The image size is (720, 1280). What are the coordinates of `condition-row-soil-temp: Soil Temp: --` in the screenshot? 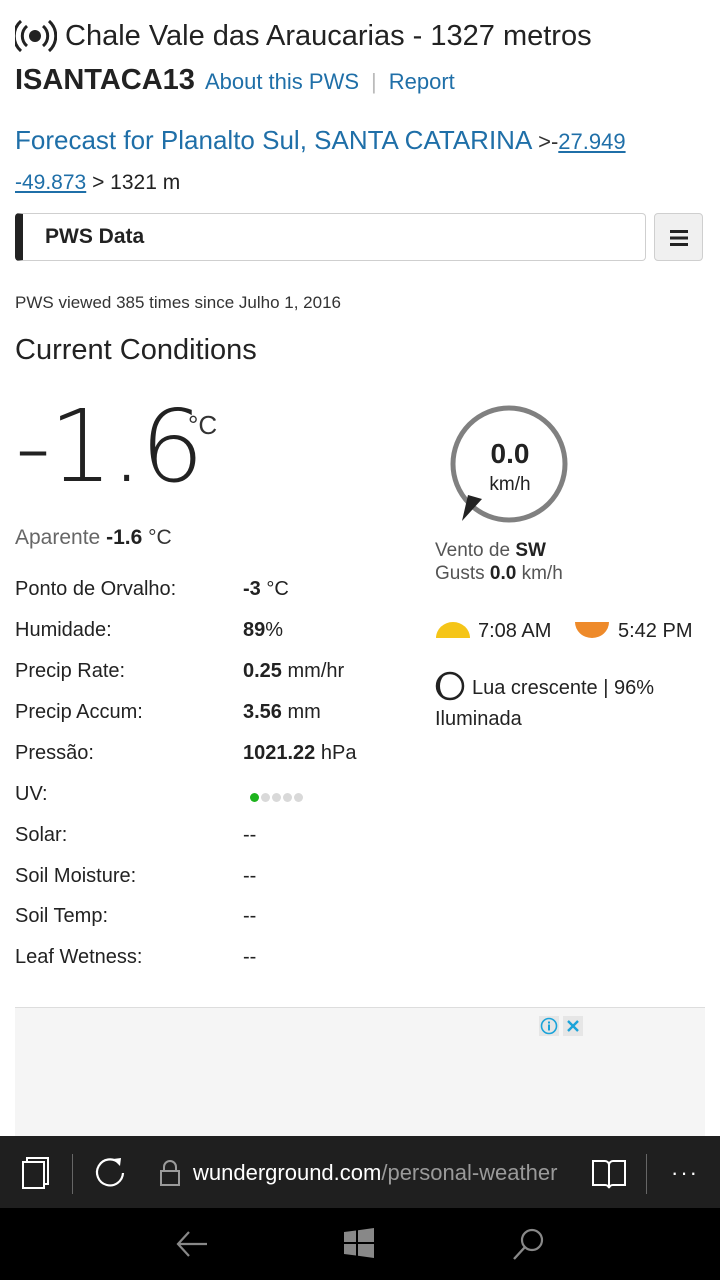 It's located at (215, 920).